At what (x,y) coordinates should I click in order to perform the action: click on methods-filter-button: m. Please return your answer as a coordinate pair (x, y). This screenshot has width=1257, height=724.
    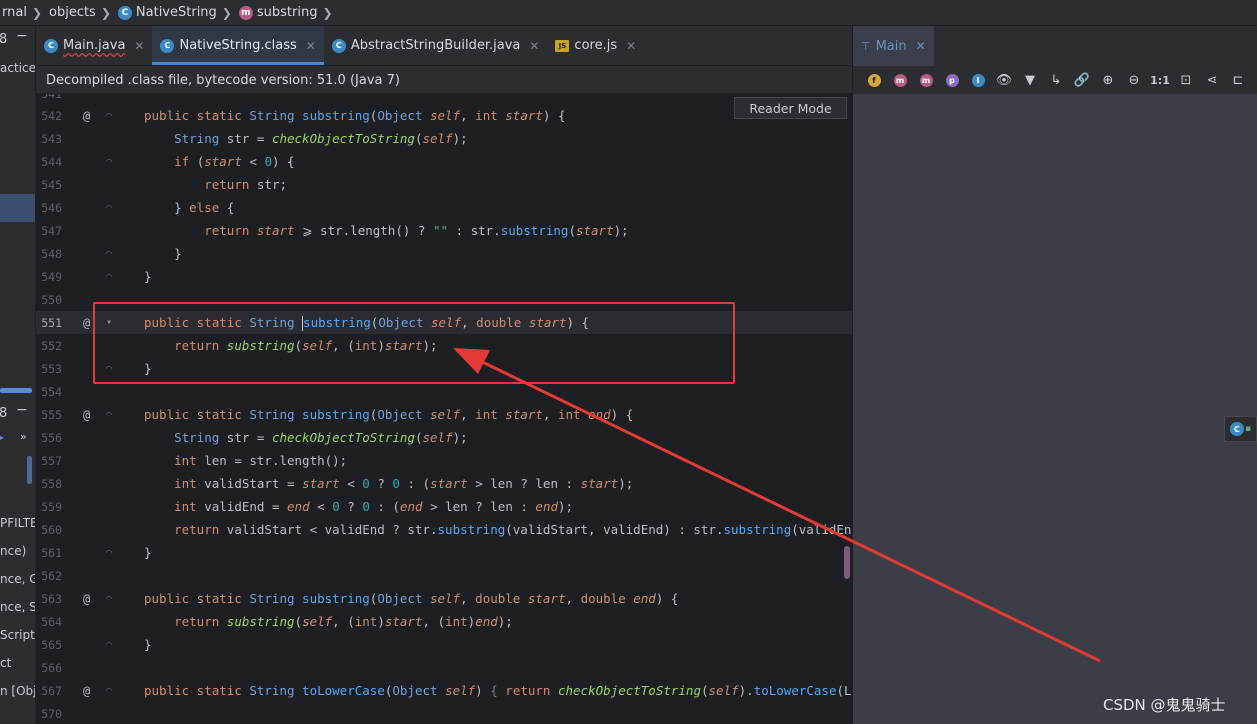
    Looking at the image, I should click on (900, 80).